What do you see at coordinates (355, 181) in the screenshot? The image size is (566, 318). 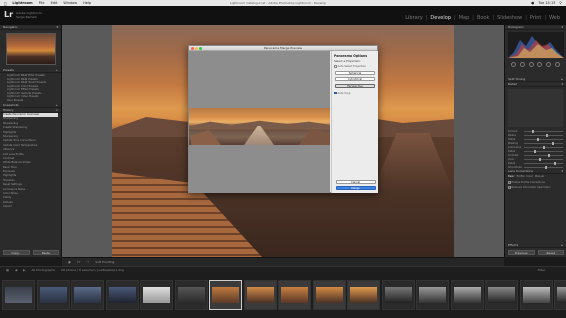 I see `cancel-button: Cancel` at bounding box center [355, 181].